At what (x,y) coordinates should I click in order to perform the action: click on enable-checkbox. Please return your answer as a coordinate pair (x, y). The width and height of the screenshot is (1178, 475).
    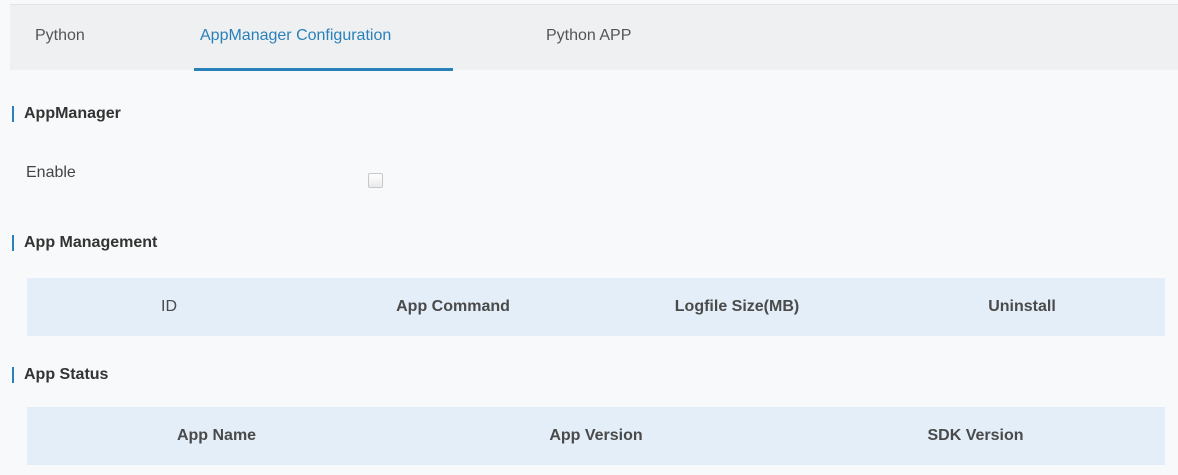
    Looking at the image, I should click on (375, 180).